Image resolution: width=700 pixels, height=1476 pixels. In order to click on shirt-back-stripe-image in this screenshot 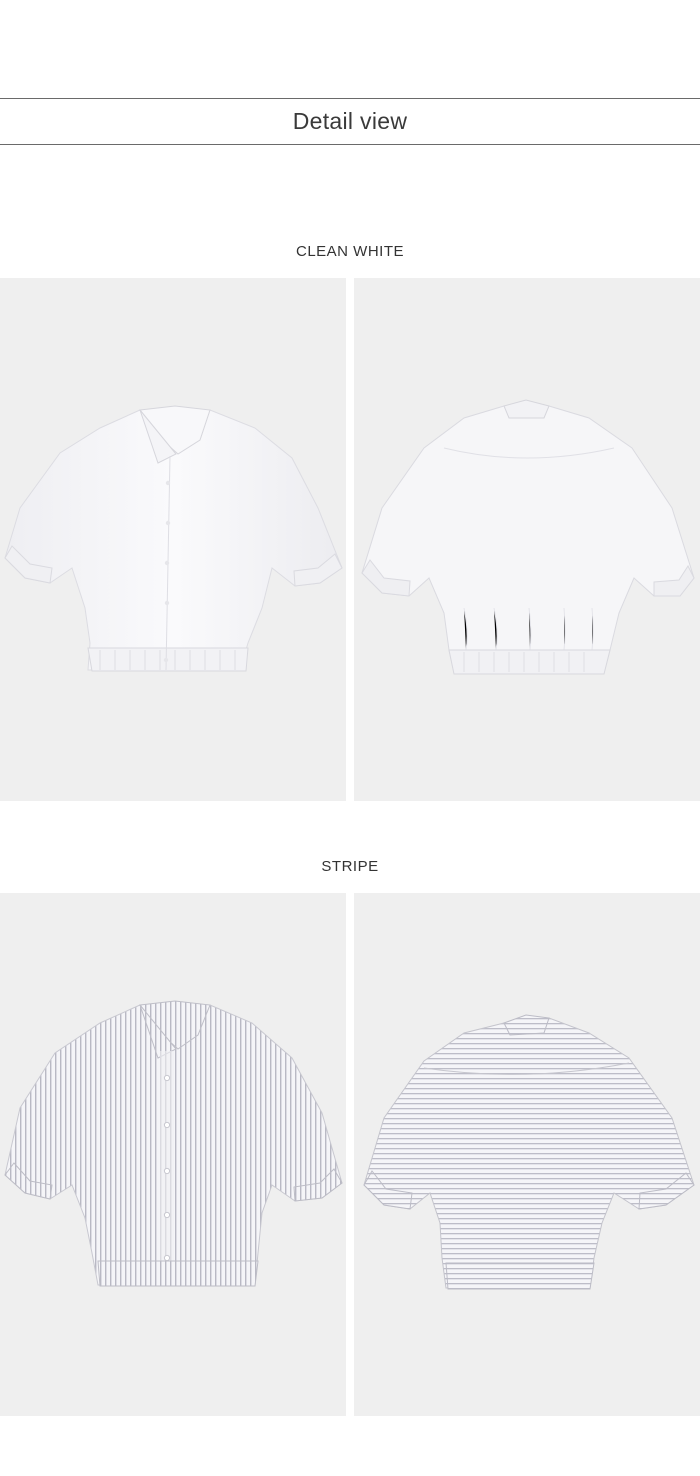, I will do `click(529, 1152)`.